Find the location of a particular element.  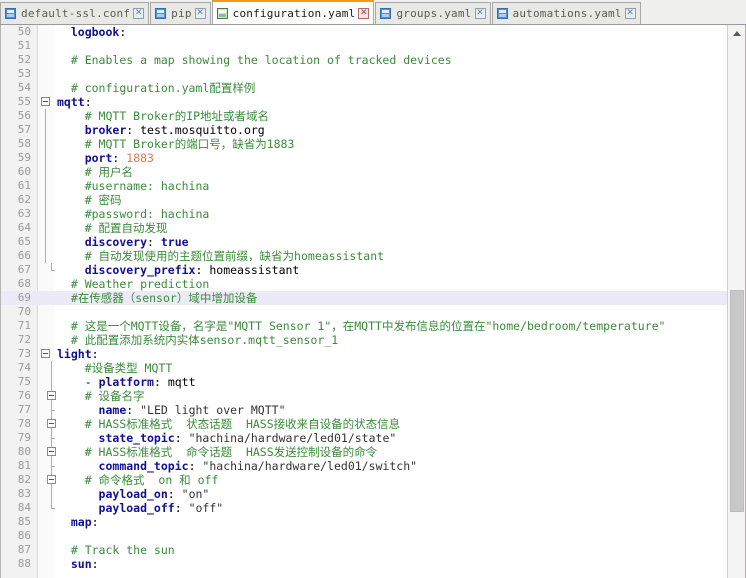

code-text: # Track the sun is located at coordinates (122, 550).